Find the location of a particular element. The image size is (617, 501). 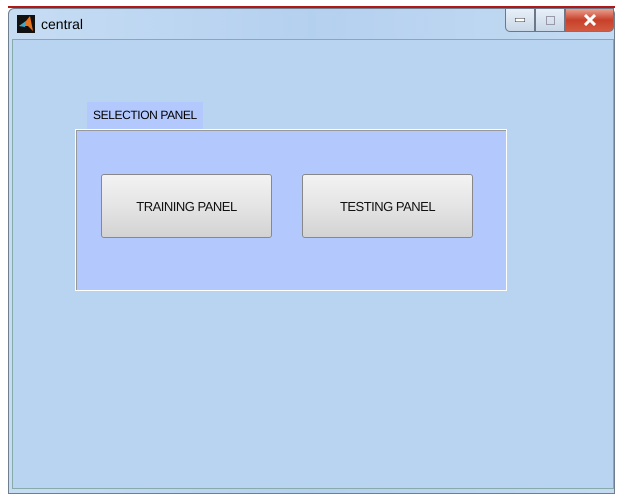

minimize-button is located at coordinates (520, 20).